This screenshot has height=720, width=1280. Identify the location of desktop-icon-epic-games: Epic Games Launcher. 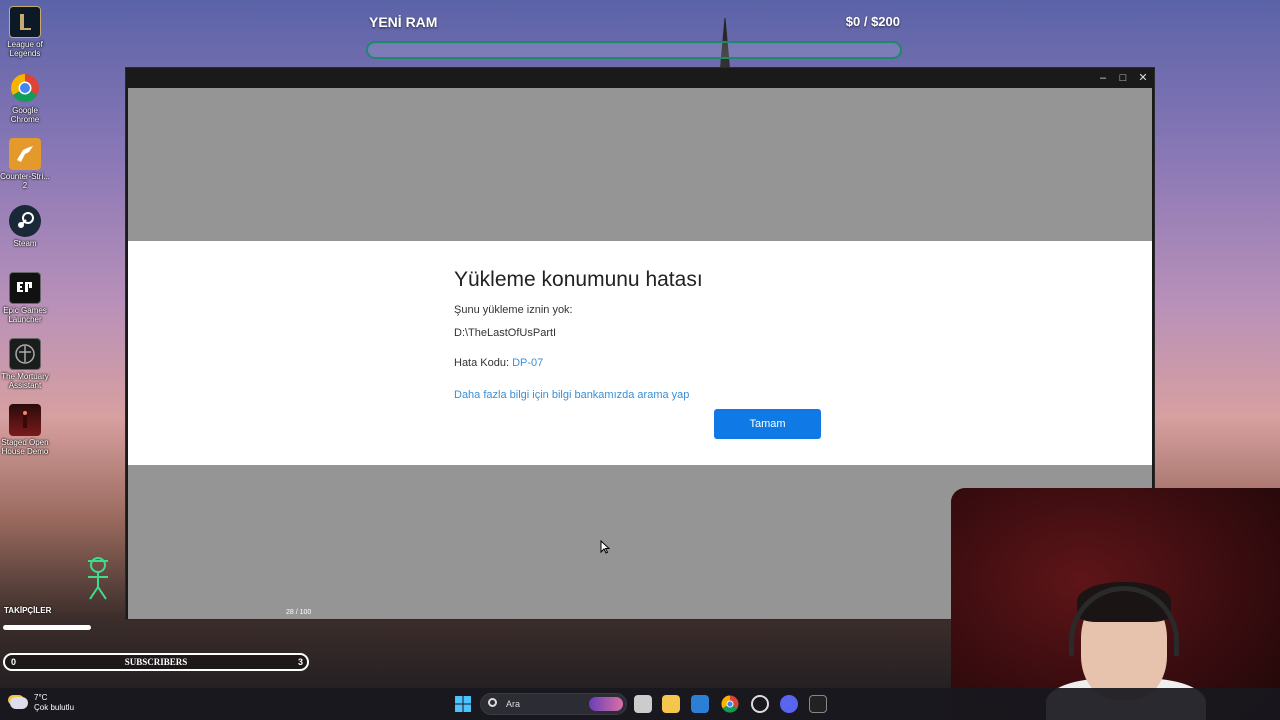
(25, 298).